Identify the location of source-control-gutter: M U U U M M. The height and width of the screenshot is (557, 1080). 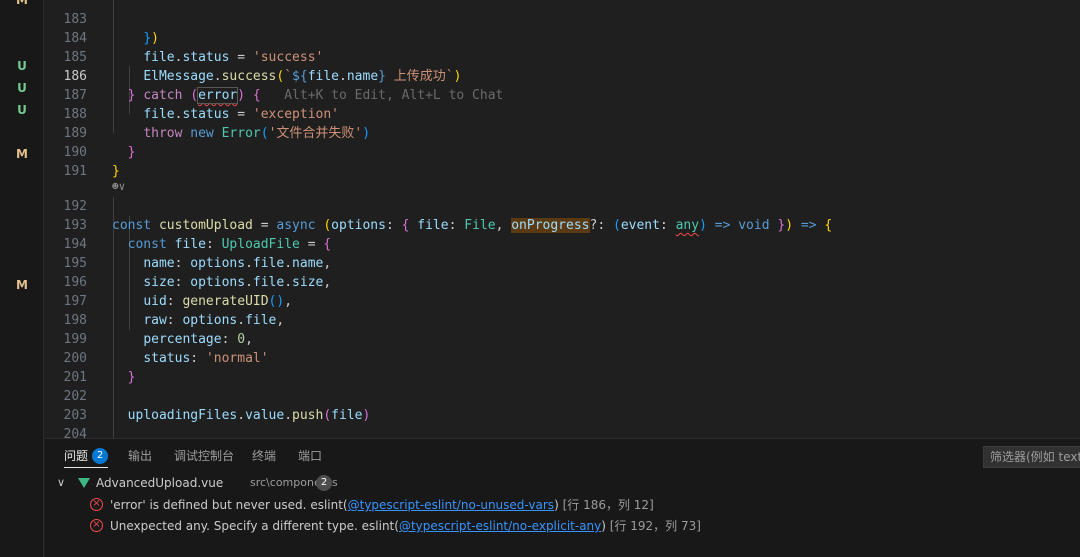
(22, 278).